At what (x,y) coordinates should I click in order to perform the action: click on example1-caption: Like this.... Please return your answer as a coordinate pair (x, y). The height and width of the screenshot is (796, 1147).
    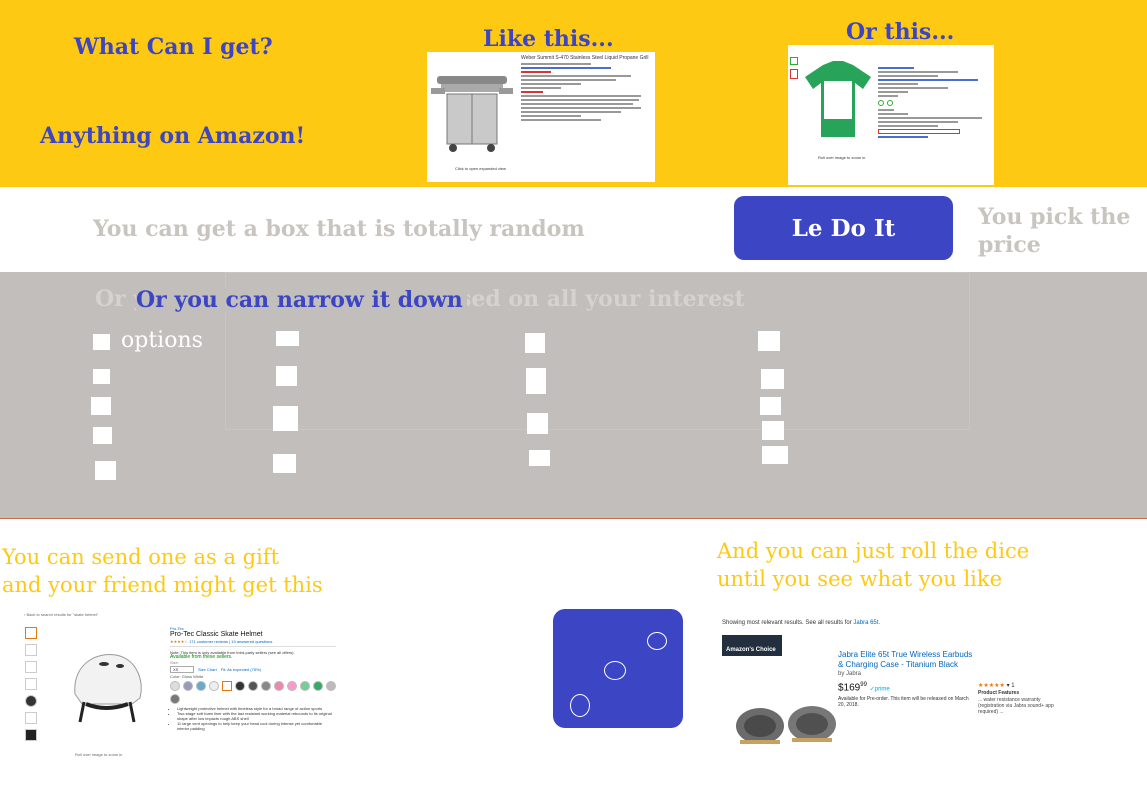
    Looking at the image, I should click on (548, 39).